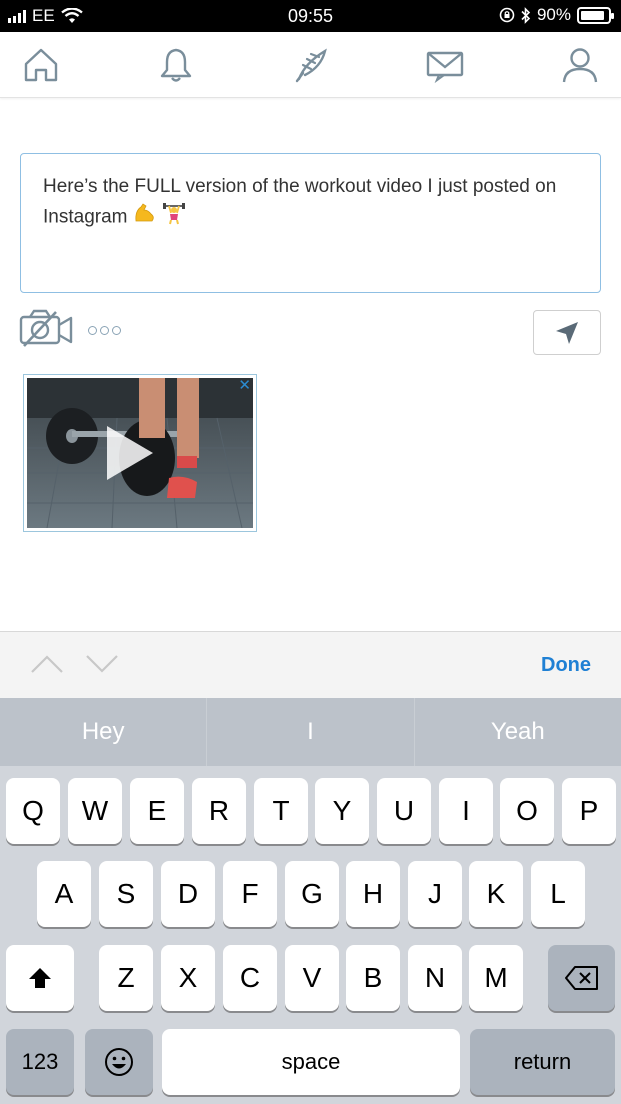  What do you see at coordinates (542, 1062) in the screenshot?
I see `return-key: return` at bounding box center [542, 1062].